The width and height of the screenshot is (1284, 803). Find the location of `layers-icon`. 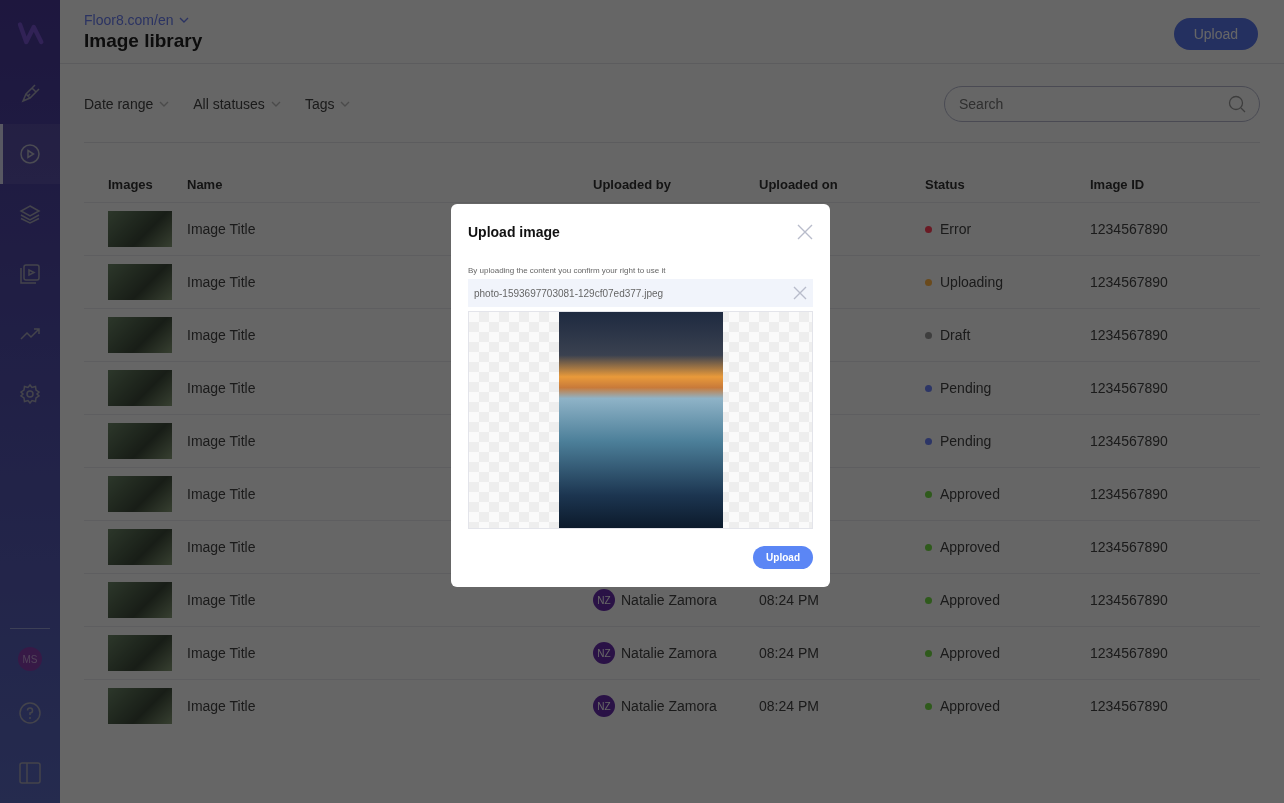

layers-icon is located at coordinates (30, 214).